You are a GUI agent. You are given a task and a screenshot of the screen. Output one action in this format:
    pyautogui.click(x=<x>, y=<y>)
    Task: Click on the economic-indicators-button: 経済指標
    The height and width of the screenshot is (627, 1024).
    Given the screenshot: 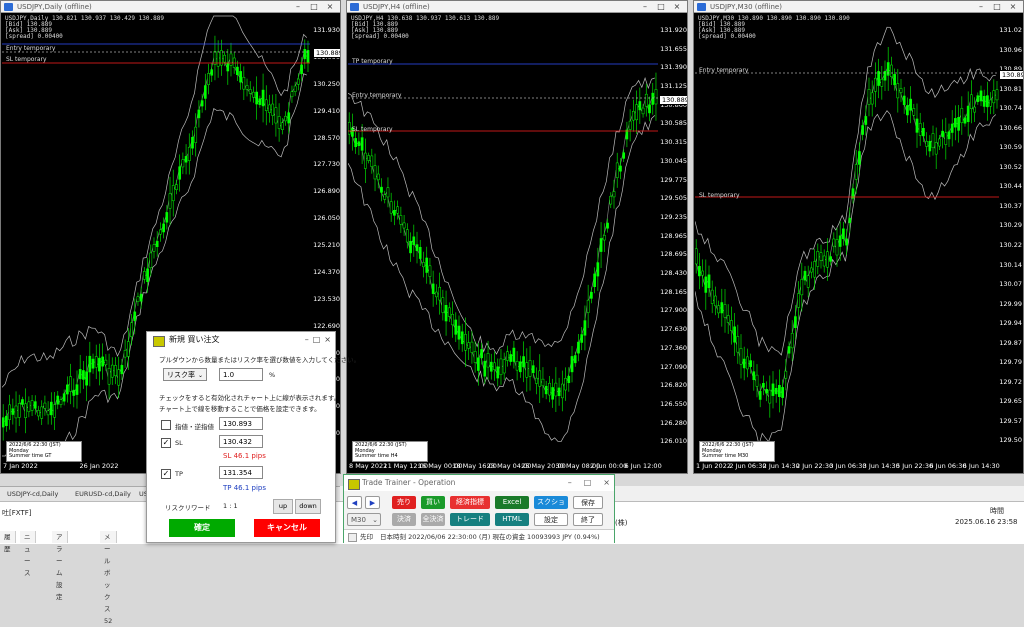 What is the action you would take?
    pyautogui.click(x=470, y=502)
    